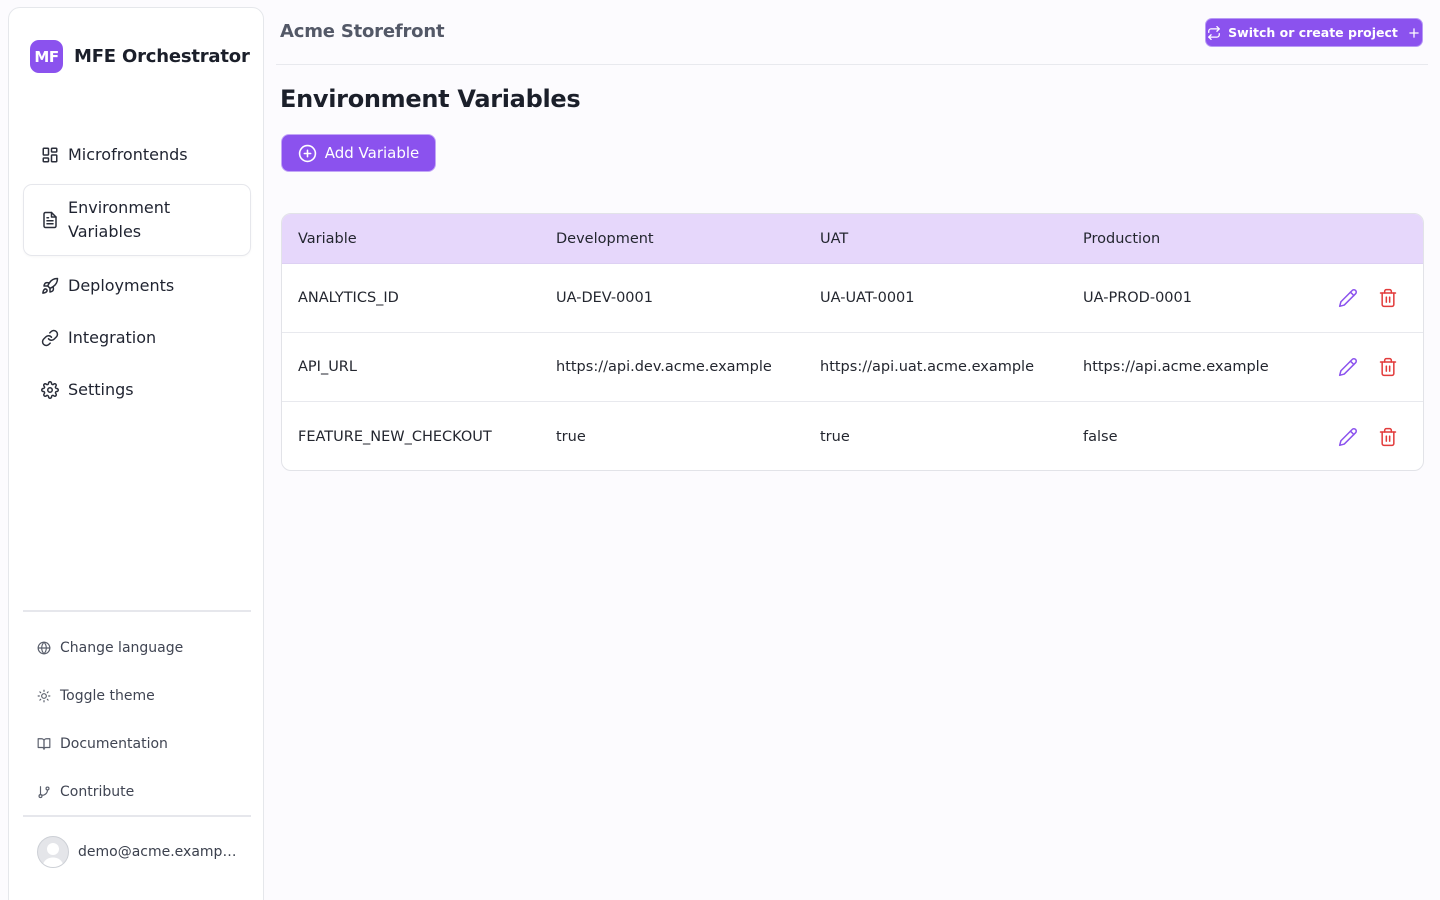 The image size is (1440, 900). What do you see at coordinates (1176, 367) in the screenshot?
I see `production-value: https://api.acme.example` at bounding box center [1176, 367].